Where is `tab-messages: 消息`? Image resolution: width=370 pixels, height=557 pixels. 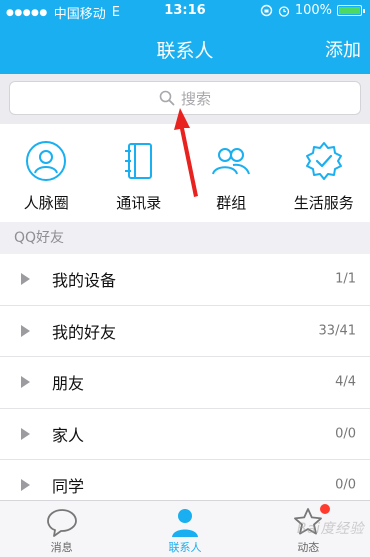 tab-messages: 消息 is located at coordinates (61, 529).